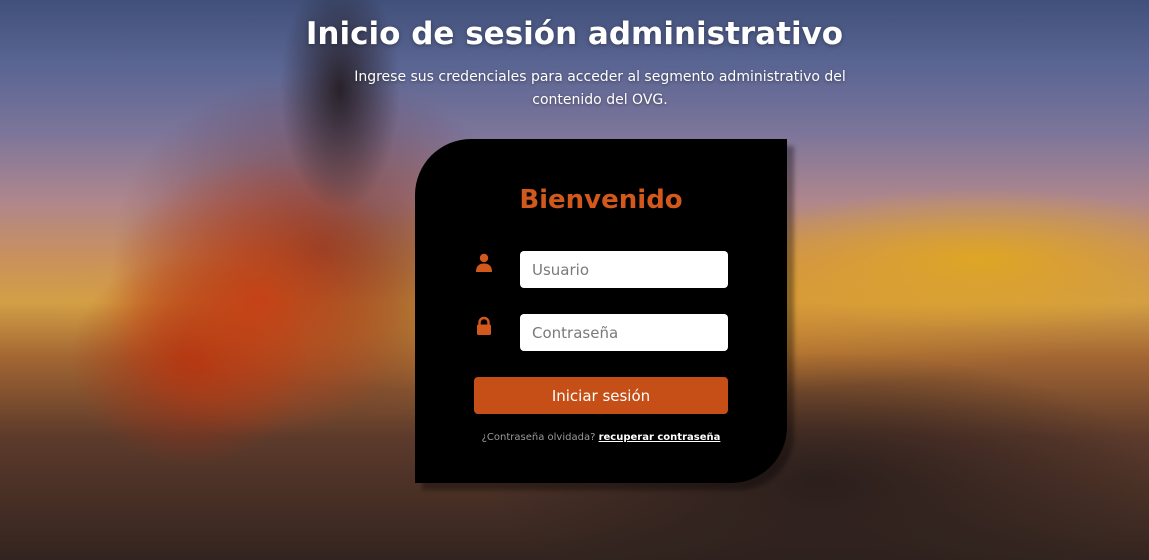  Describe the element at coordinates (538, 437) in the screenshot. I see `forgot-password-prompt: ¿Contraseña olvidada?` at that location.